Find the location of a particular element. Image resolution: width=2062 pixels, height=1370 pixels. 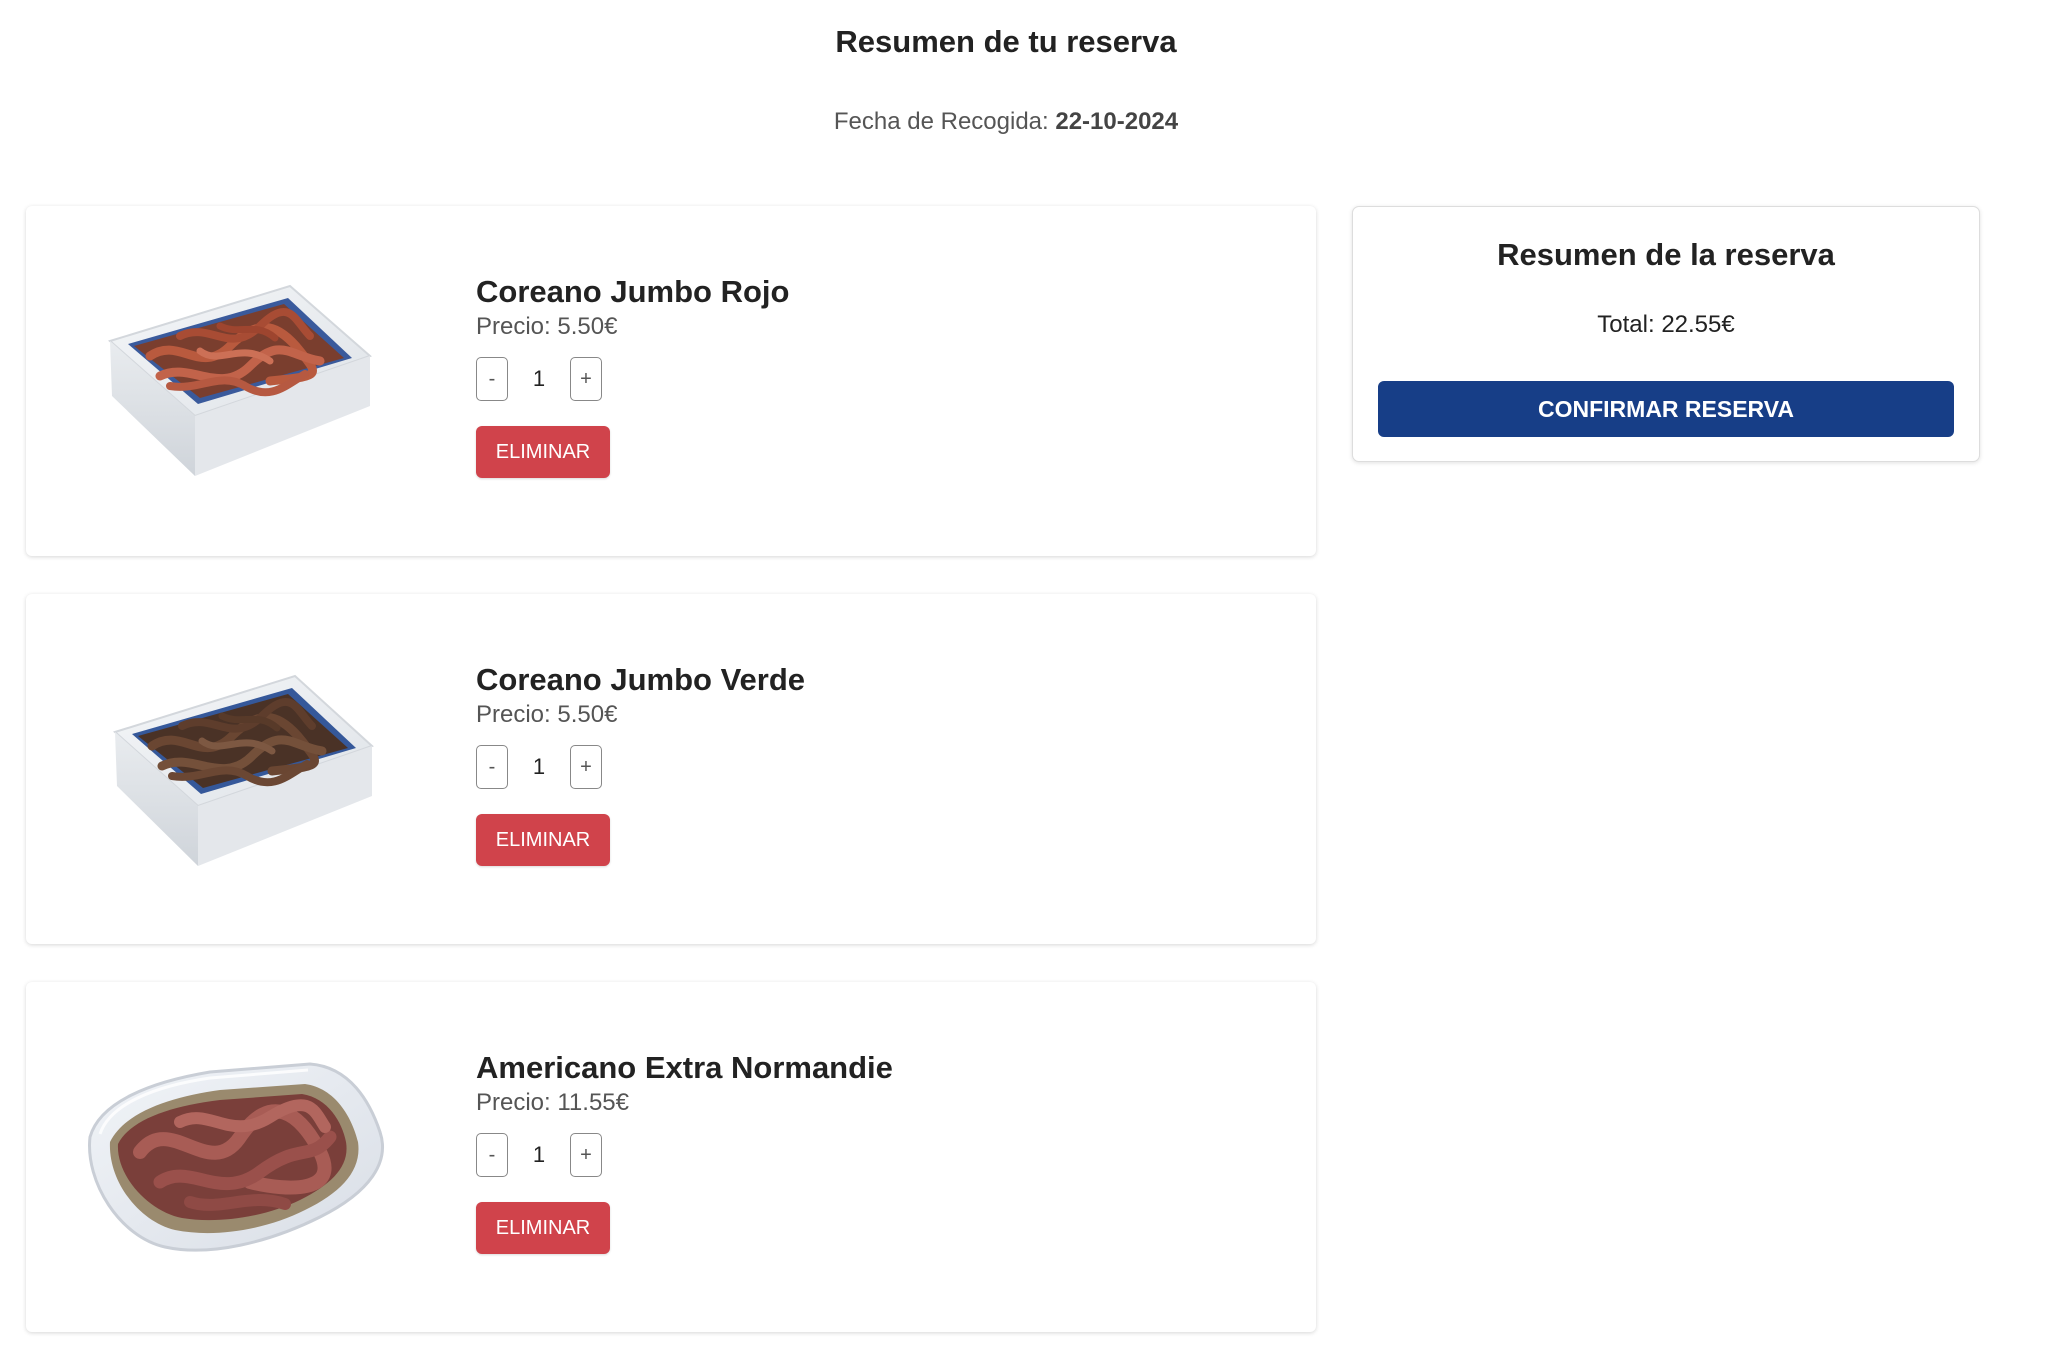

summary-total: Total: 22.55€ is located at coordinates (1666, 324).